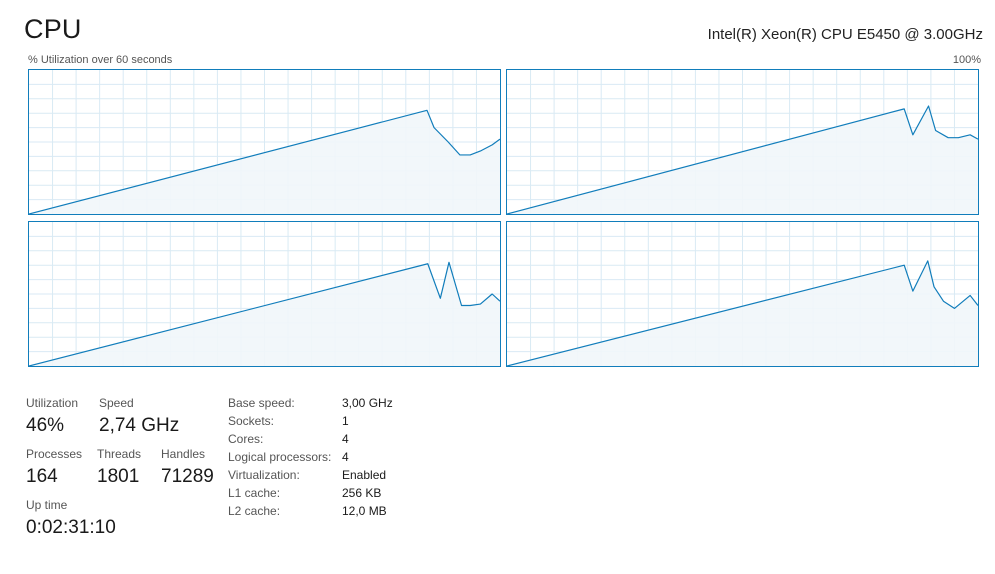 The height and width of the screenshot is (574, 995). Describe the element at coordinates (116, 403) in the screenshot. I see `speed-label: Speed` at that location.